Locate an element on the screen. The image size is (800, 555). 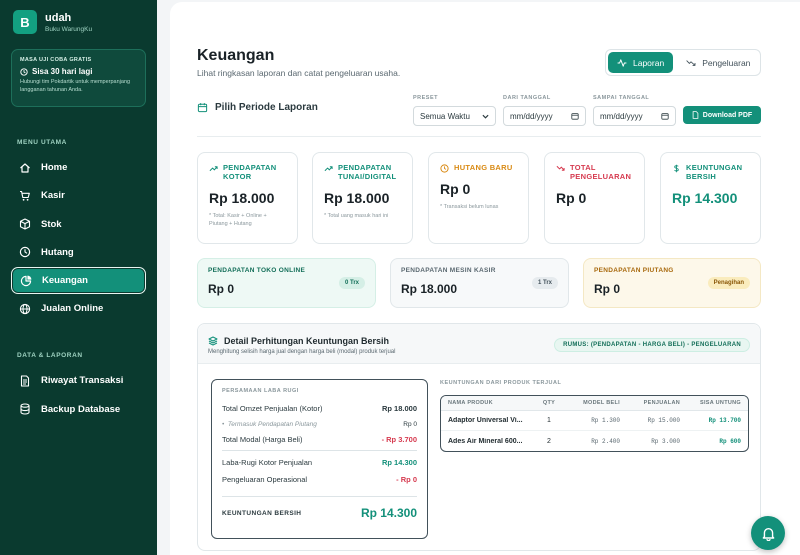
sidebar-item-home: Home is located at coordinates (78, 167).